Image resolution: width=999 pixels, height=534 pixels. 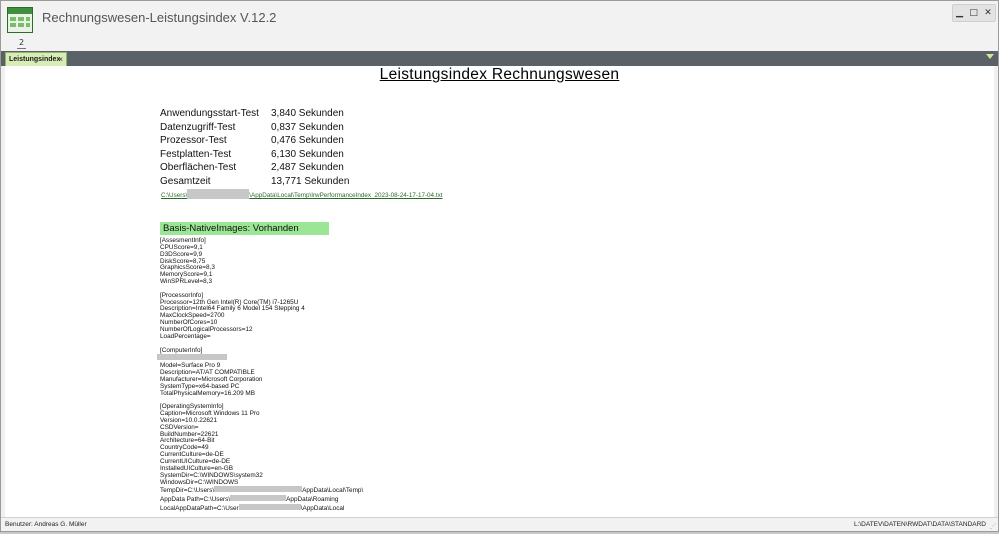 I want to click on native-images-badge: Basis-NativeImages: Vorhanden, so click(x=244, y=228).